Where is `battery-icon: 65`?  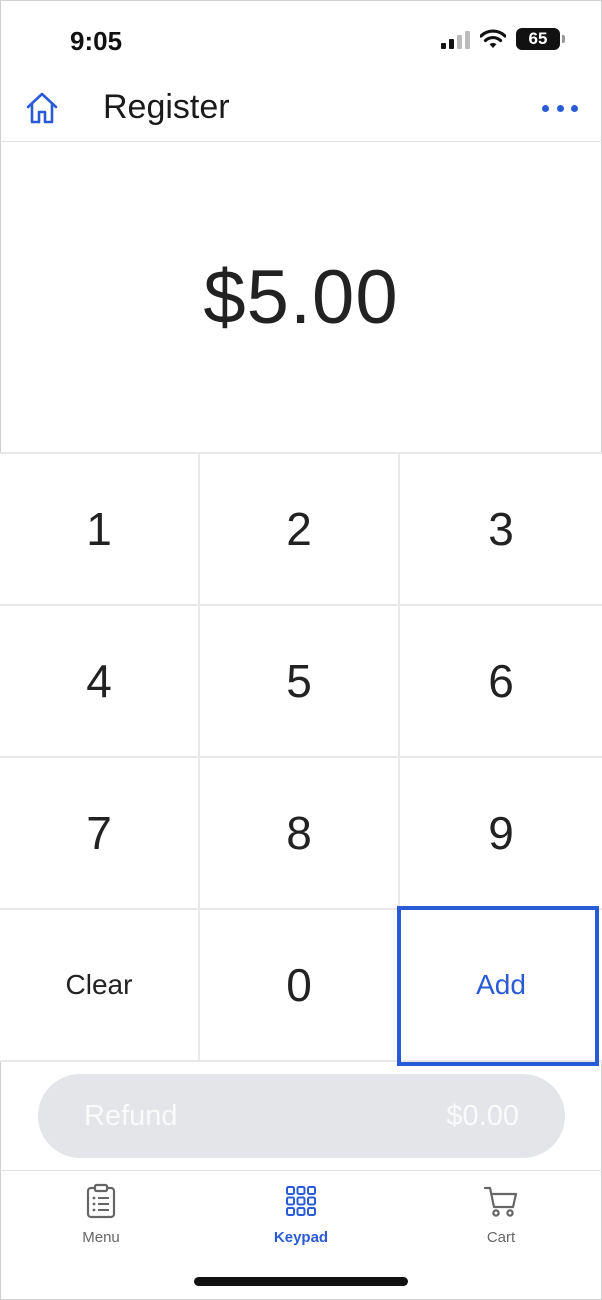 battery-icon: 65 is located at coordinates (540, 39).